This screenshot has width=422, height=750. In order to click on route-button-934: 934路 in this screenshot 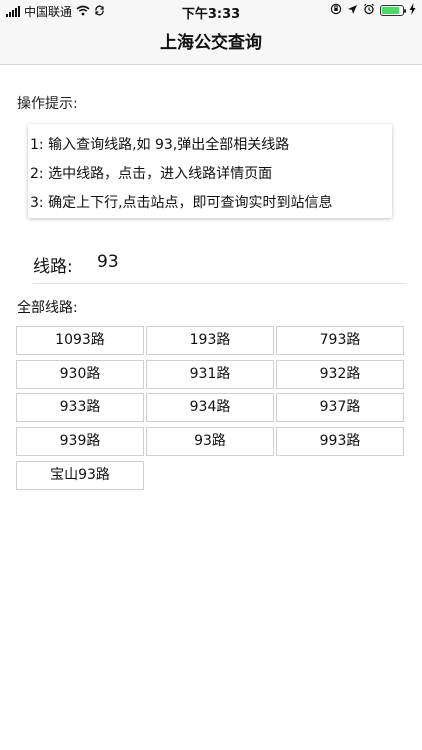, I will do `click(210, 407)`.